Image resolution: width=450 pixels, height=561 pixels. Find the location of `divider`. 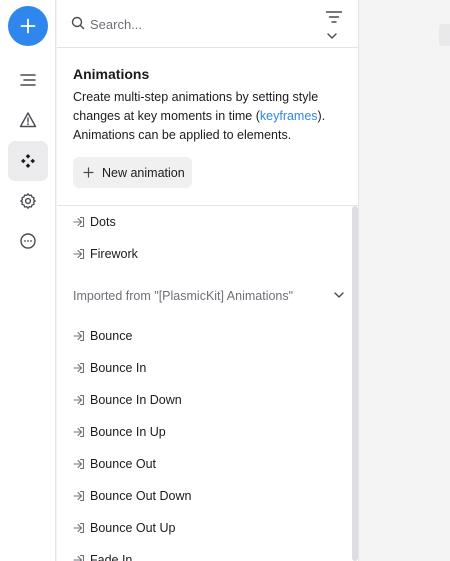

divider is located at coordinates (207, 205).